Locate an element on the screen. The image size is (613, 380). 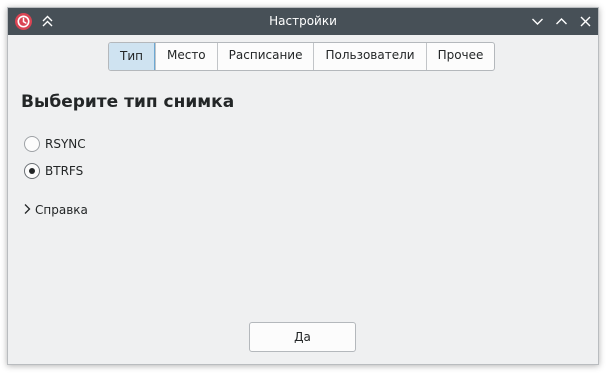
keep-above-icon is located at coordinates (47, 21).